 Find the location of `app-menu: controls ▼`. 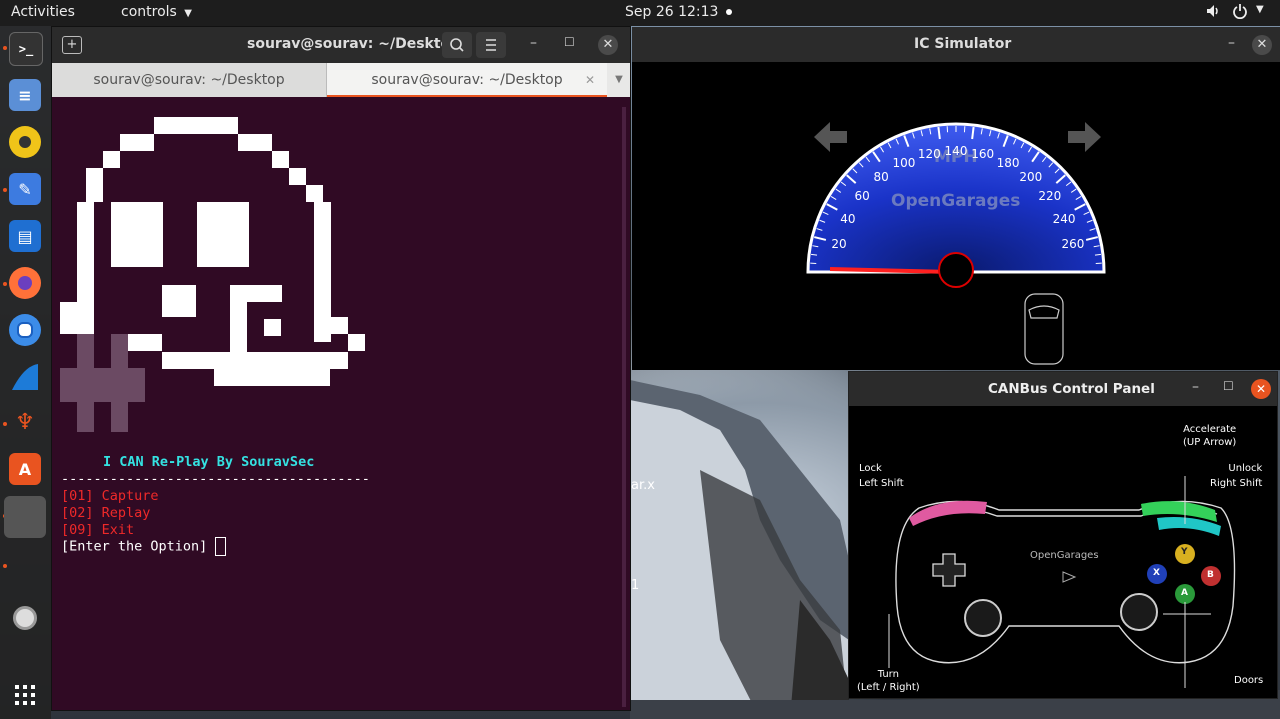

app-menu: controls ▼ is located at coordinates (156, 12).